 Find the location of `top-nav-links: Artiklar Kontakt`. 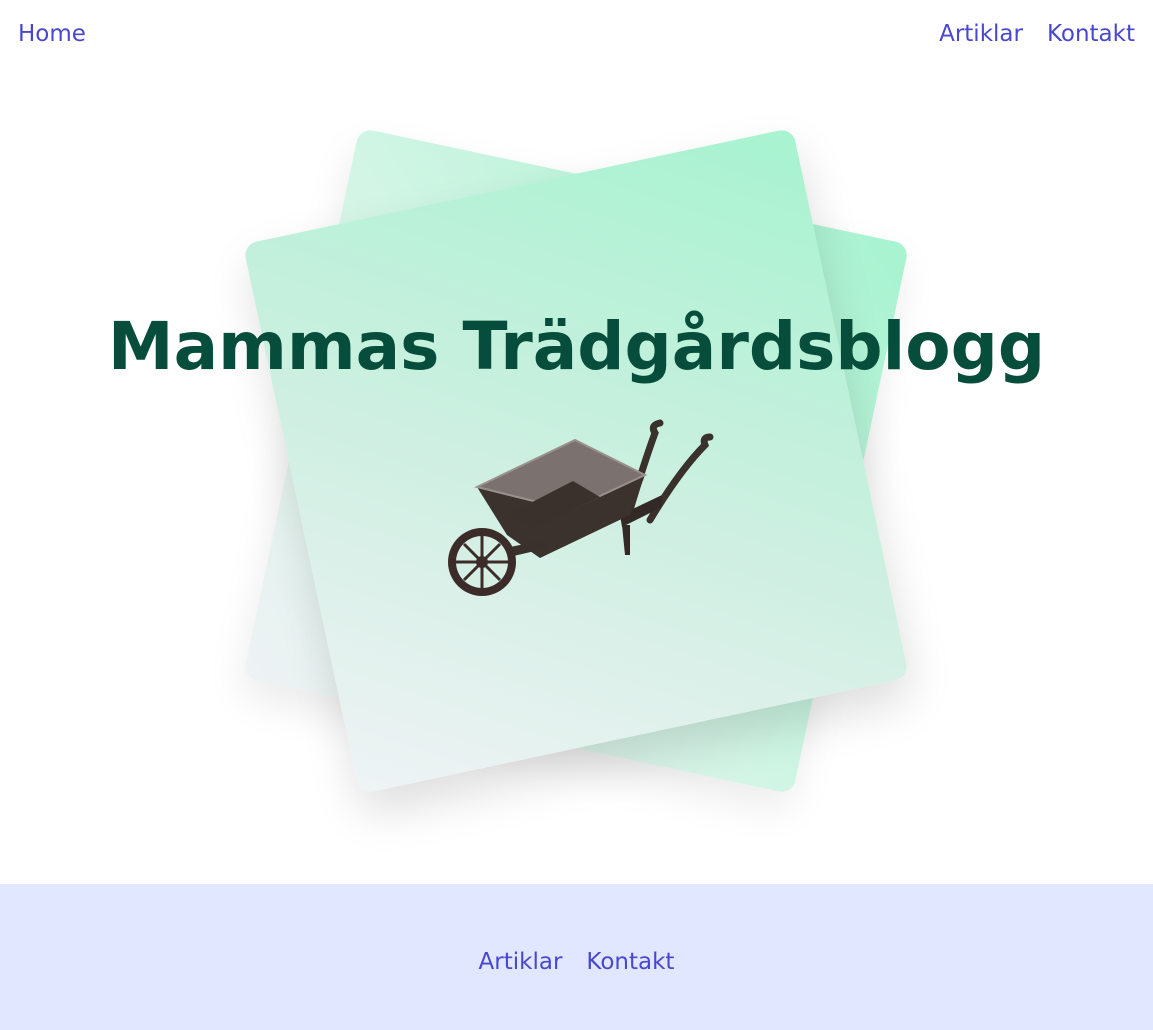

top-nav-links: Artiklar Kontakt is located at coordinates (1037, 34).